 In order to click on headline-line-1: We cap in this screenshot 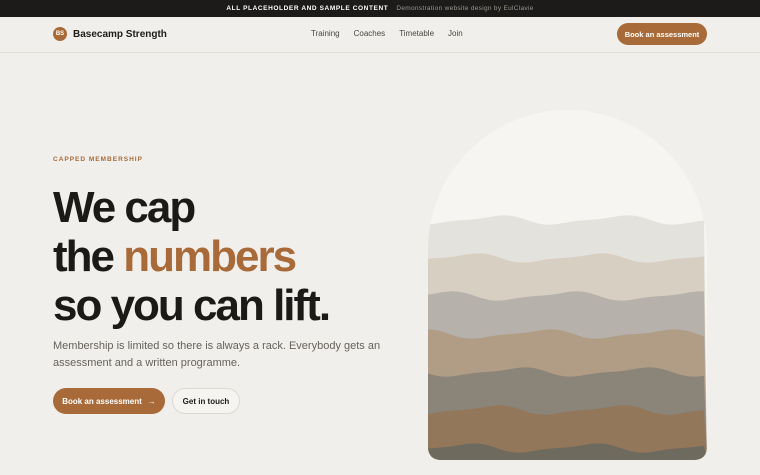, I will do `click(124, 207)`.